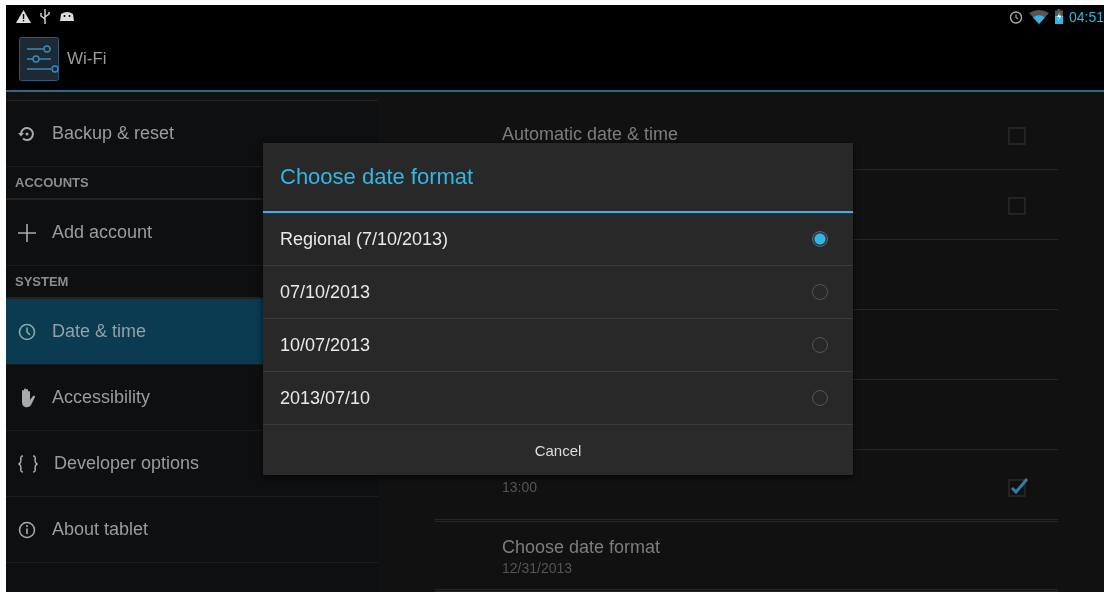 The width and height of the screenshot is (1104, 598). I want to click on robot-icon, so click(67, 16).